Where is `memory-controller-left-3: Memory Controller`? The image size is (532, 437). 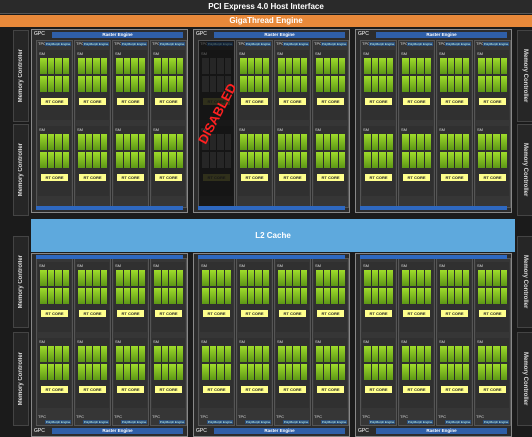
memory-controller-left-3: Memory Controller is located at coordinates (21, 282).